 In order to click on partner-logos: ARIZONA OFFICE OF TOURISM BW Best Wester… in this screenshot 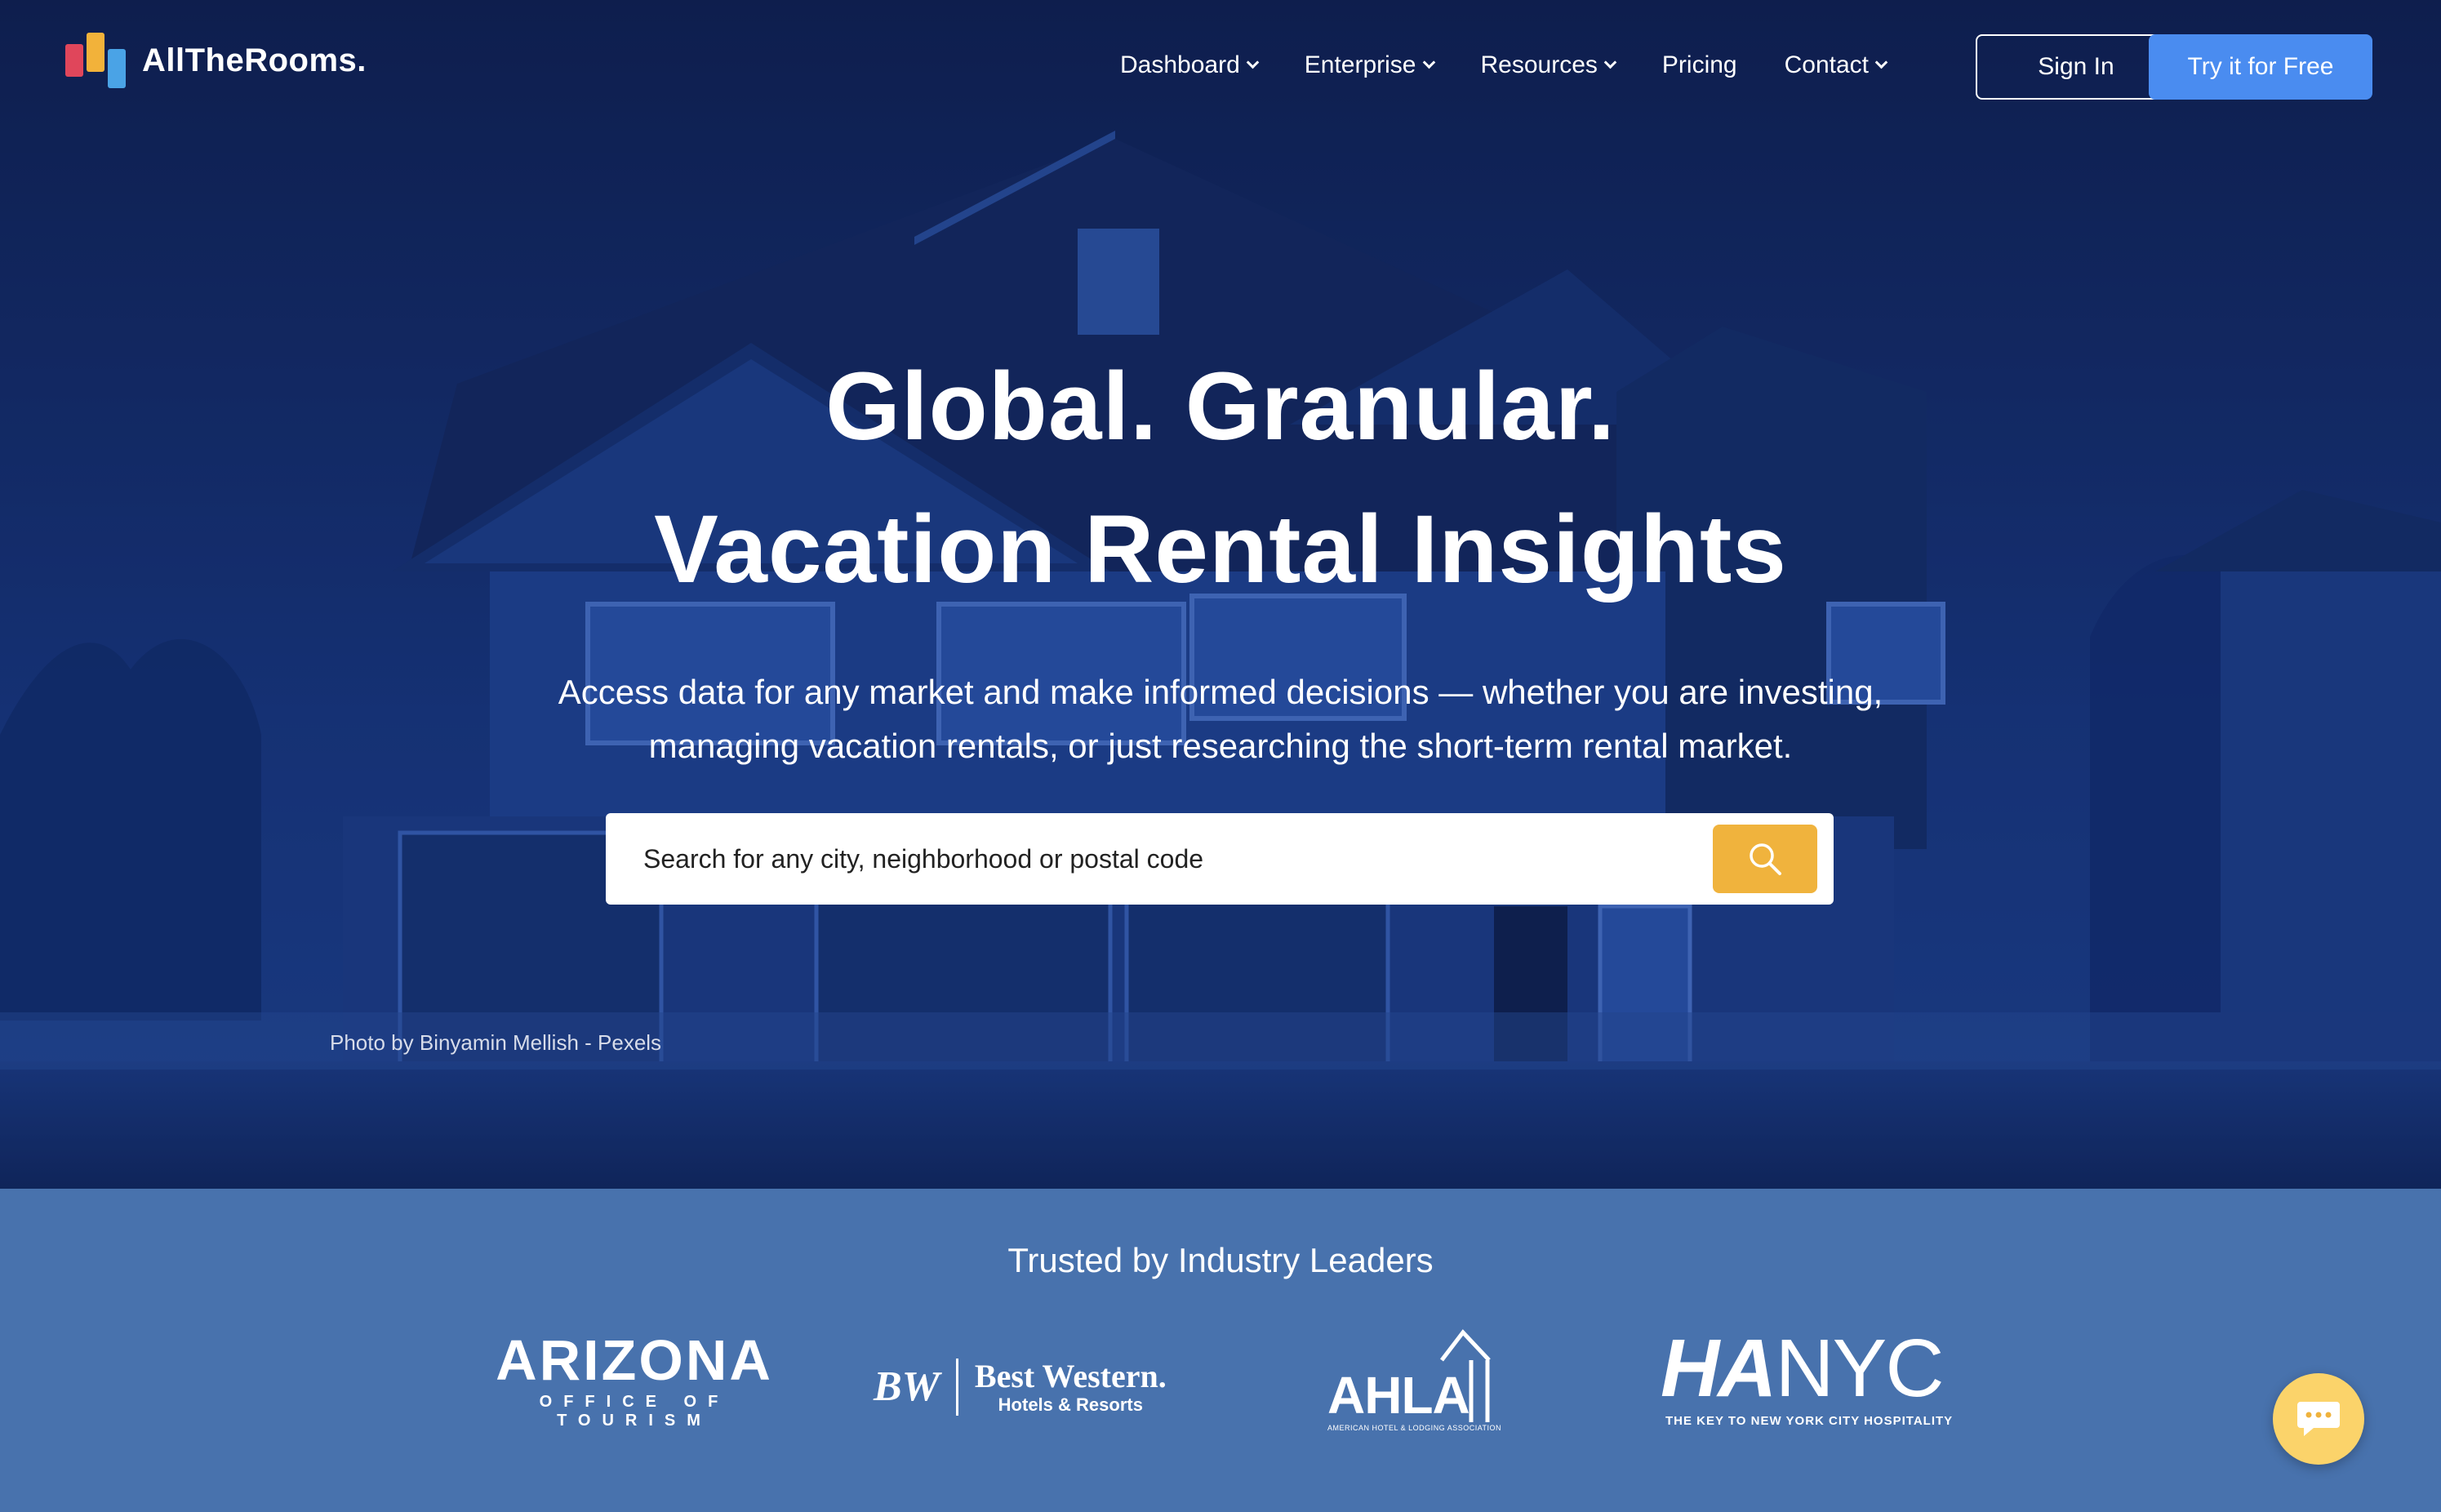, I will do `click(1220, 1392)`.